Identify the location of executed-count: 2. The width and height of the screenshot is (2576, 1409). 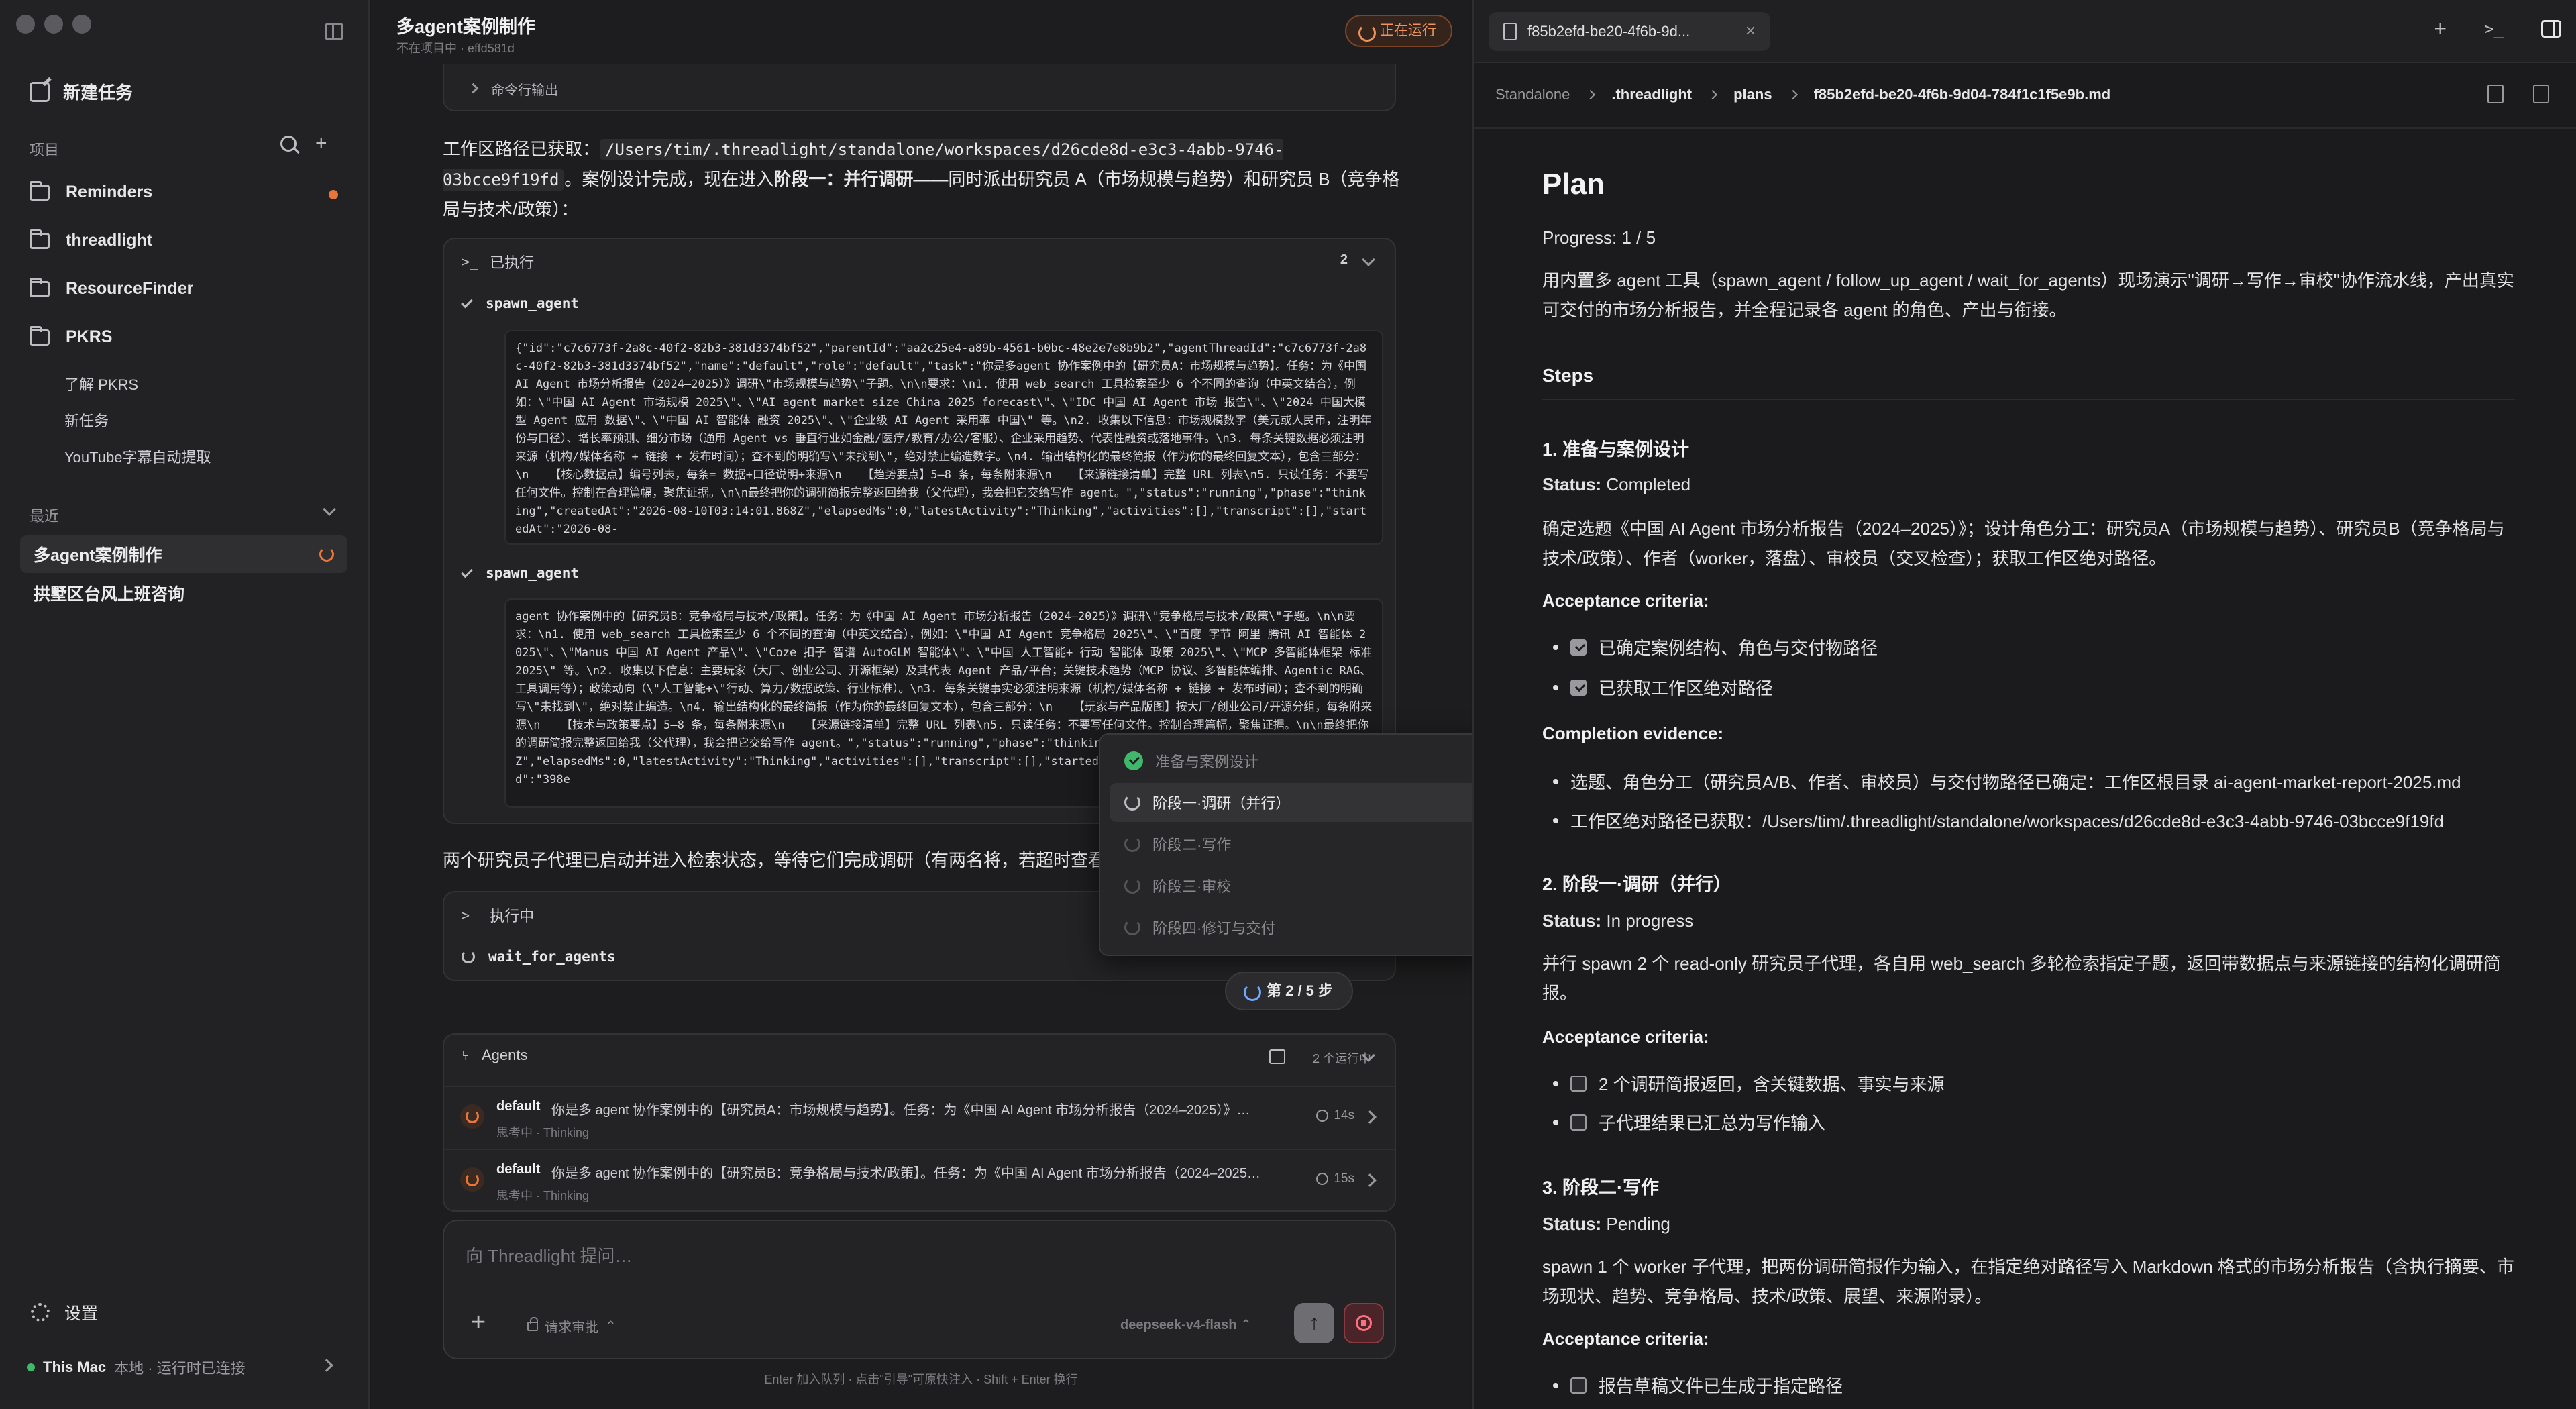
(1344, 259).